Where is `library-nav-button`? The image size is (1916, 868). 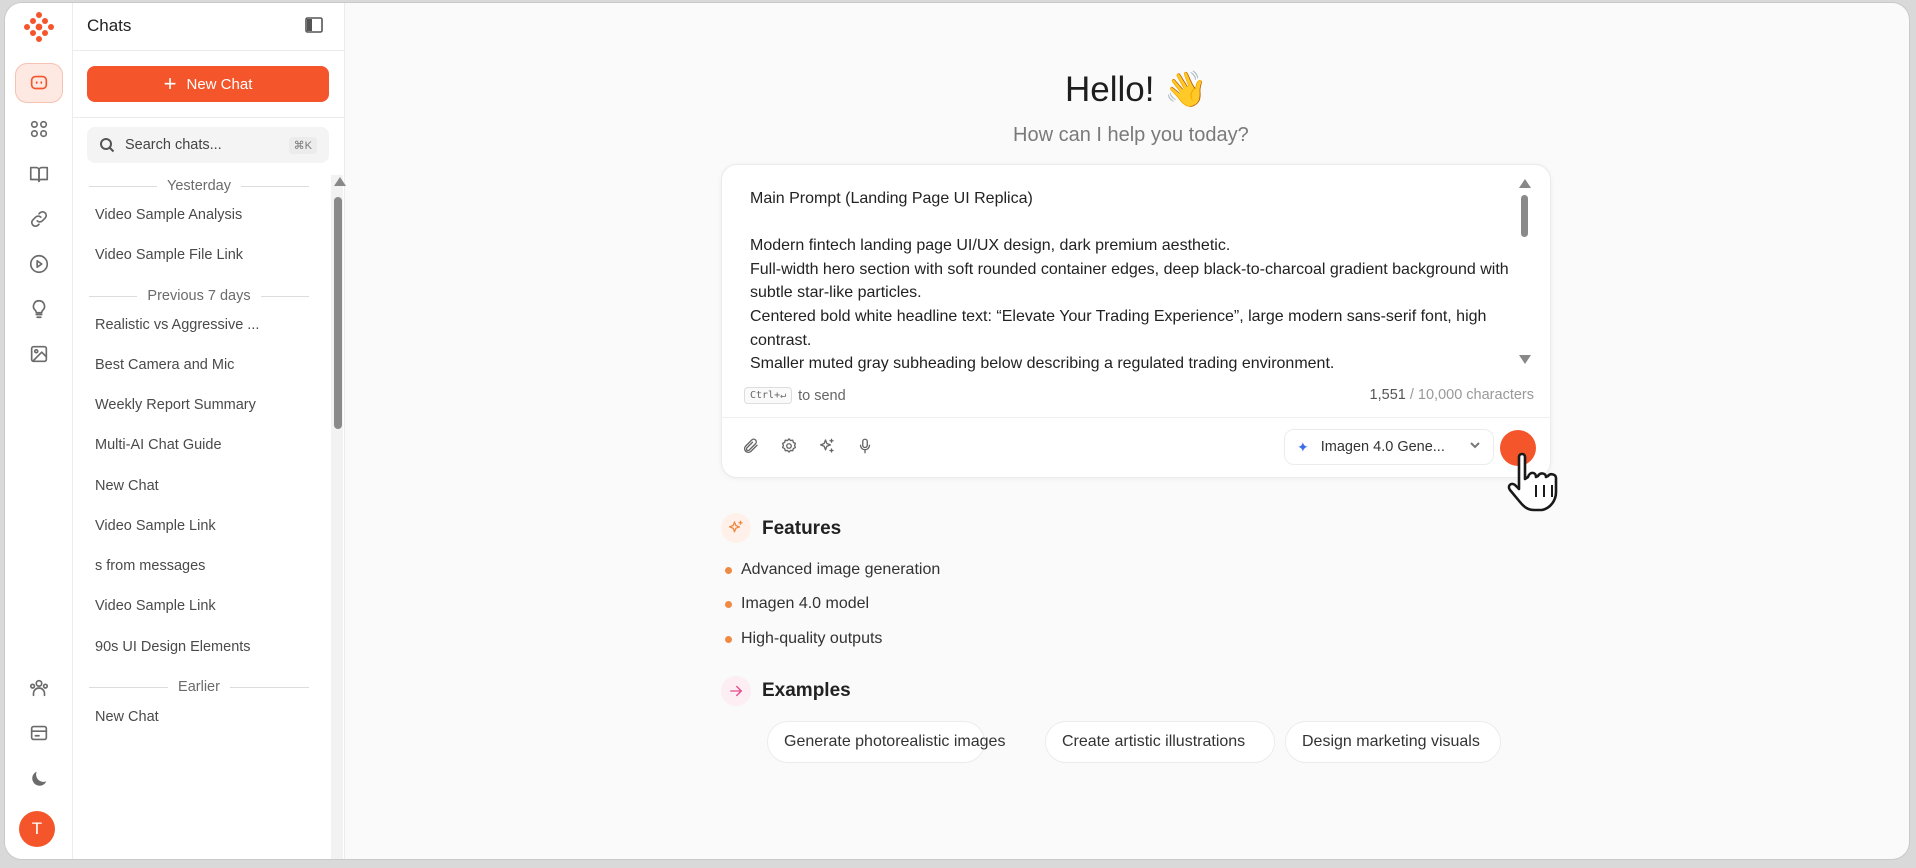 library-nav-button is located at coordinates (39, 174).